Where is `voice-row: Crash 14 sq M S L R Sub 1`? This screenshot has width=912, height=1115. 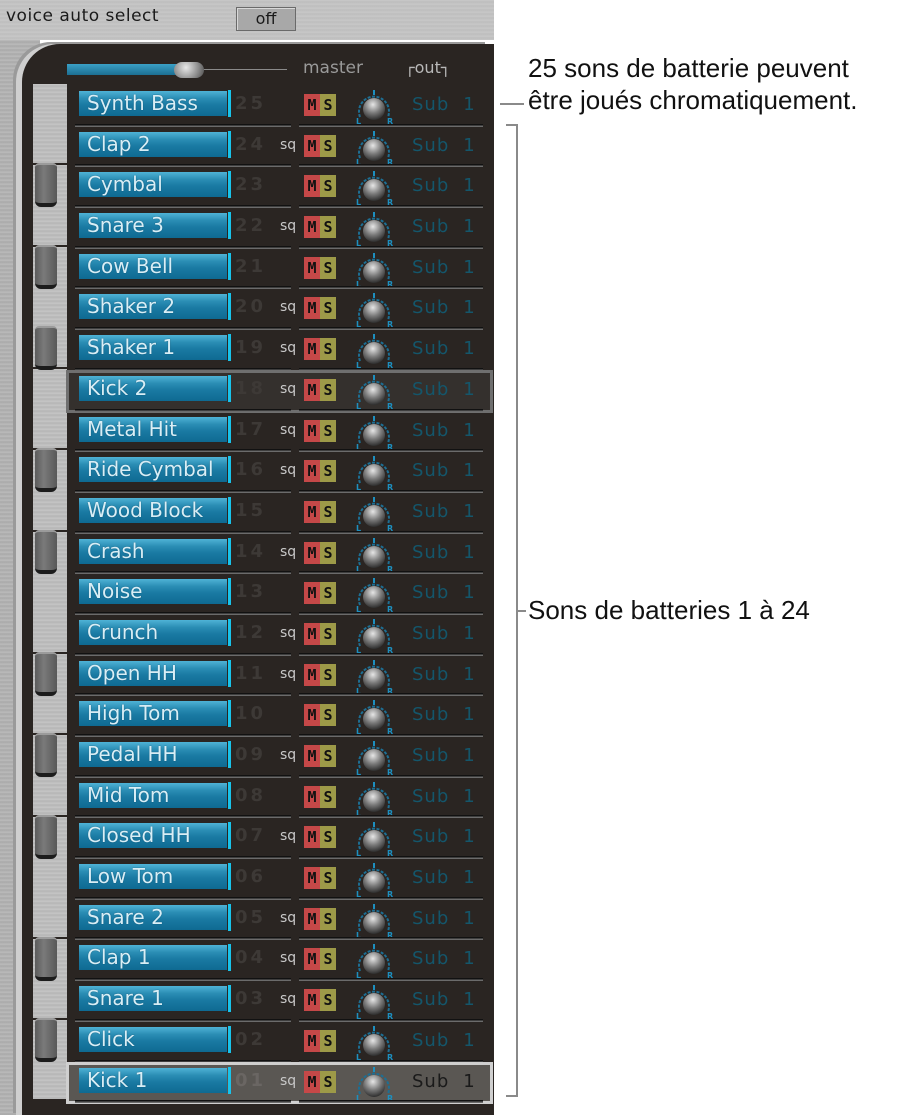 voice-row: Crash 14 sq M S L R Sub 1 is located at coordinates (279, 554).